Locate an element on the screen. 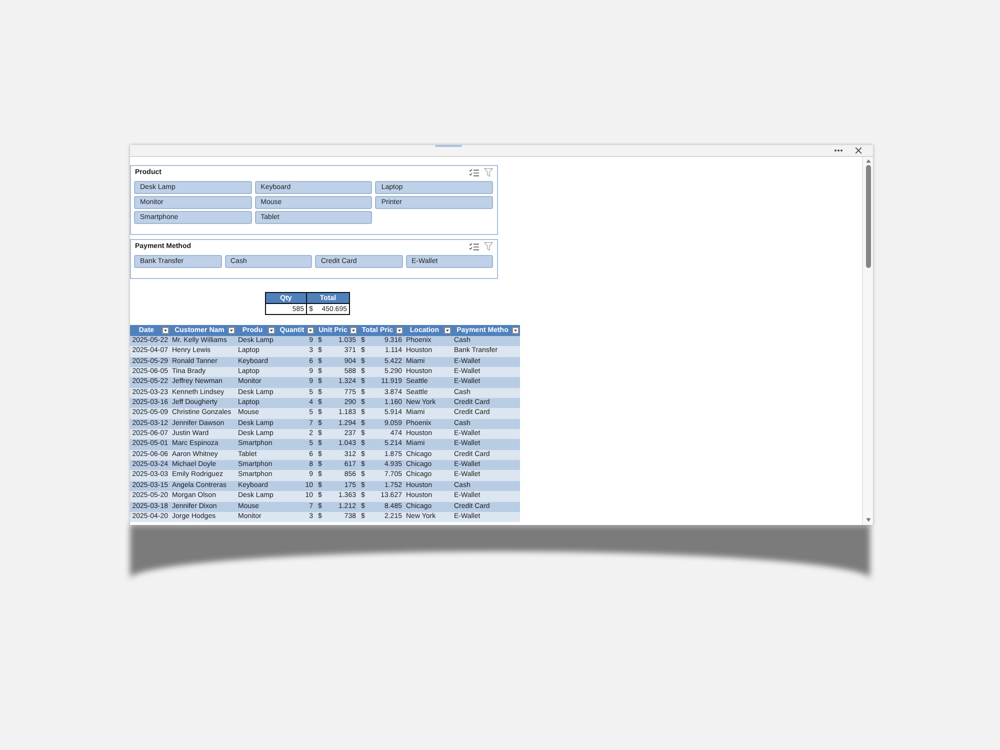 Image resolution: width=1000 pixels, height=750 pixels. close-icon is located at coordinates (858, 150).